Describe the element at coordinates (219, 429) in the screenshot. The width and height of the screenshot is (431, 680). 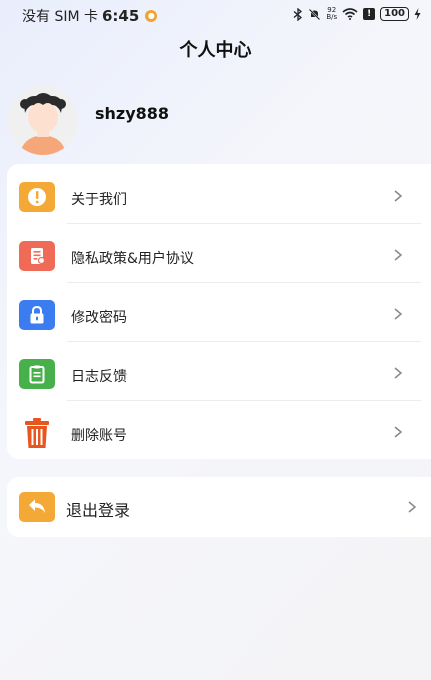
I see `menu-item-delete-account: 删除账号` at that location.